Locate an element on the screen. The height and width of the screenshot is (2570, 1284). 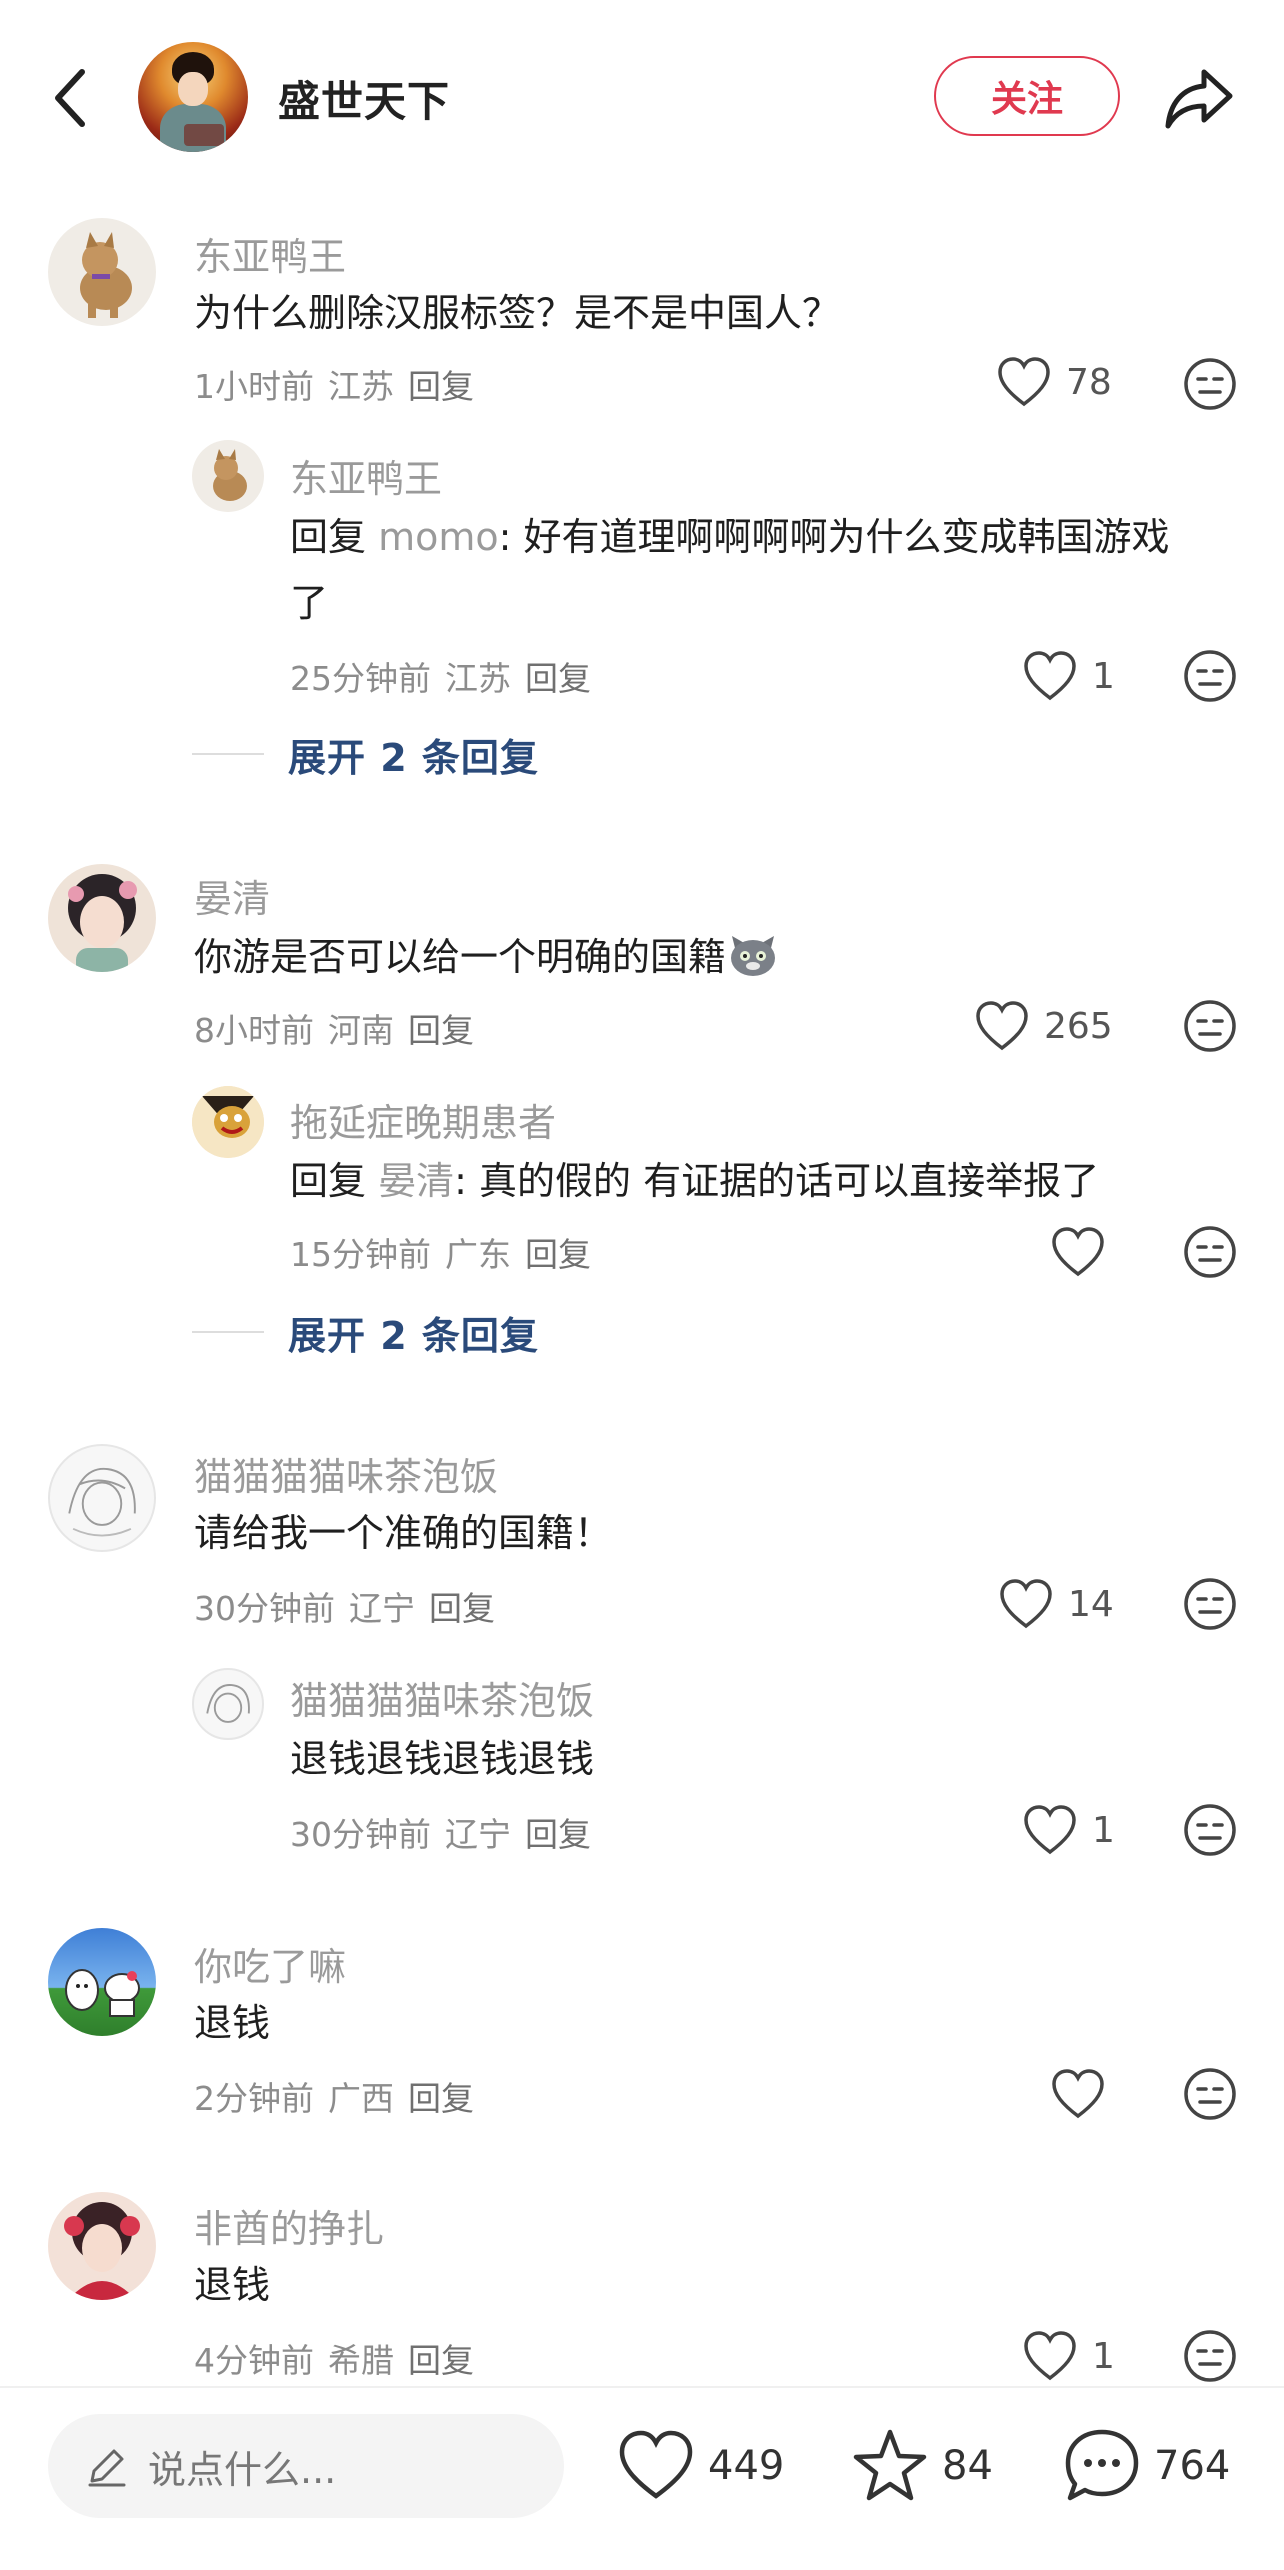
like-count: 265 is located at coordinates (1078, 1026).